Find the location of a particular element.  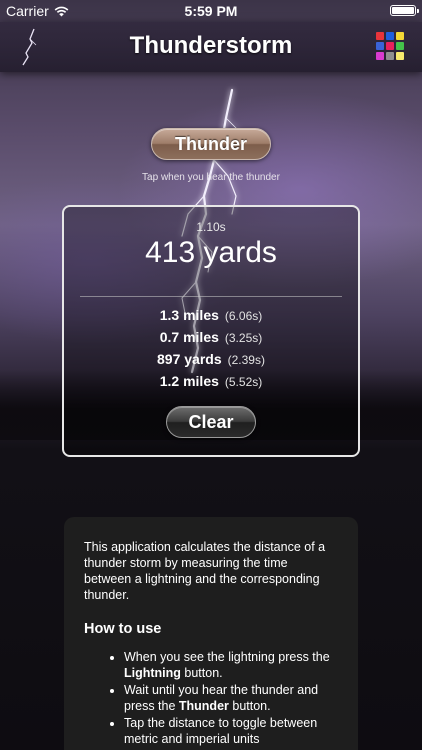

howto-heading: How to use is located at coordinates (123, 629).